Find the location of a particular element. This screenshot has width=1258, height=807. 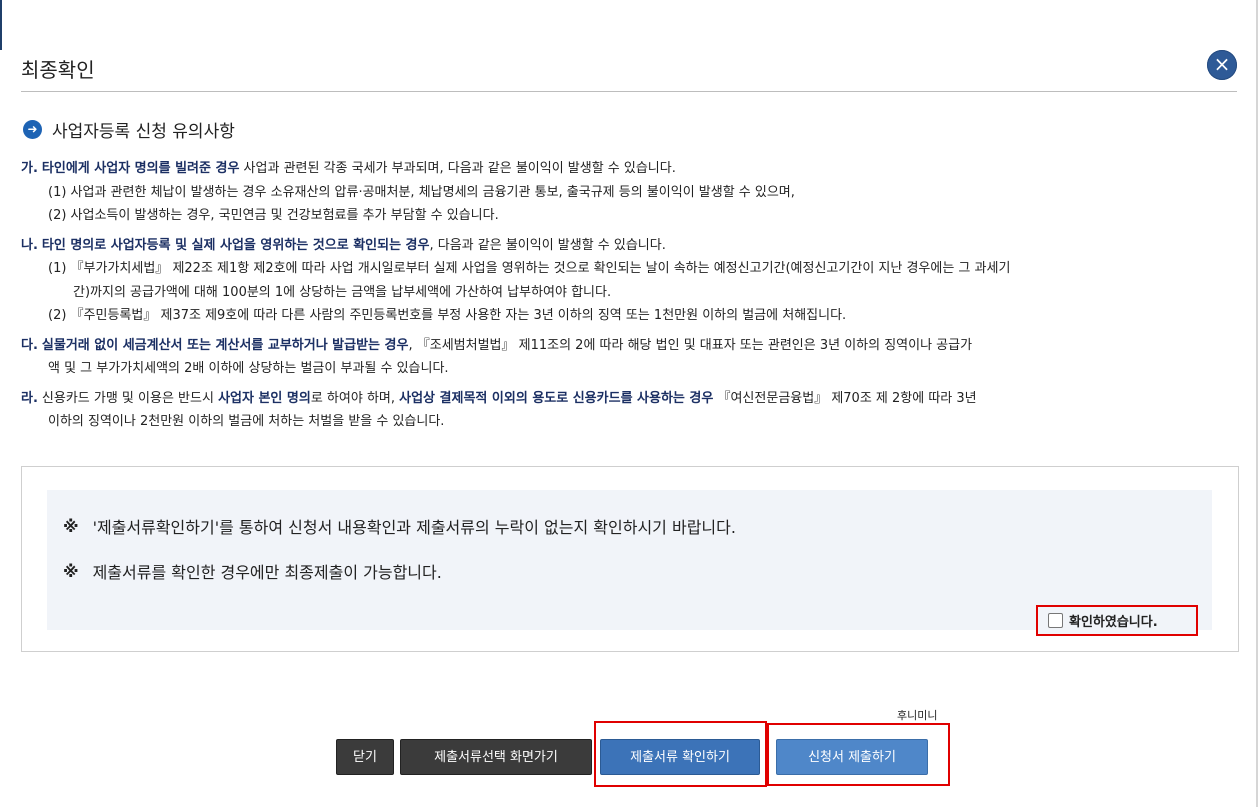

notice-na-rest: , 다음과 같은 불이익이 발생할 수 있습니다. is located at coordinates (547, 245).